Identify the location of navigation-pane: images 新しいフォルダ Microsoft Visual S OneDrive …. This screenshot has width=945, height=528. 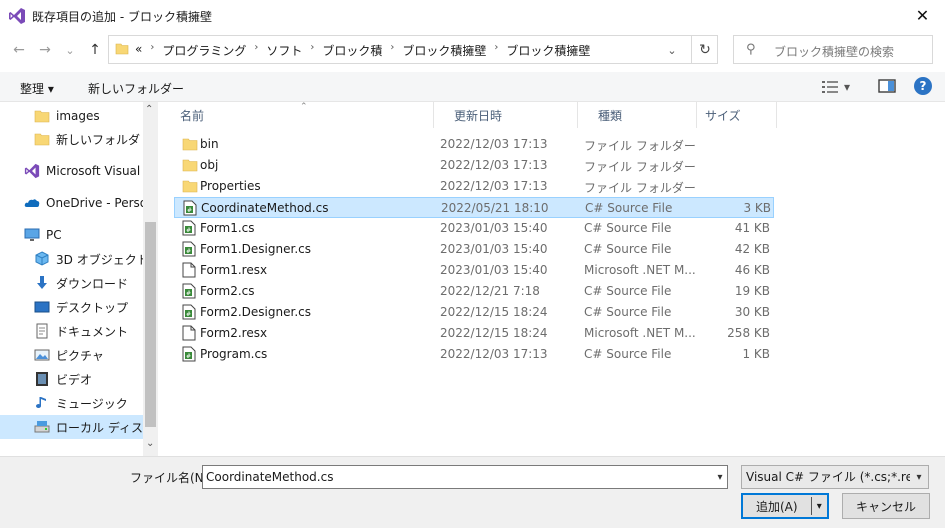
(79, 279).